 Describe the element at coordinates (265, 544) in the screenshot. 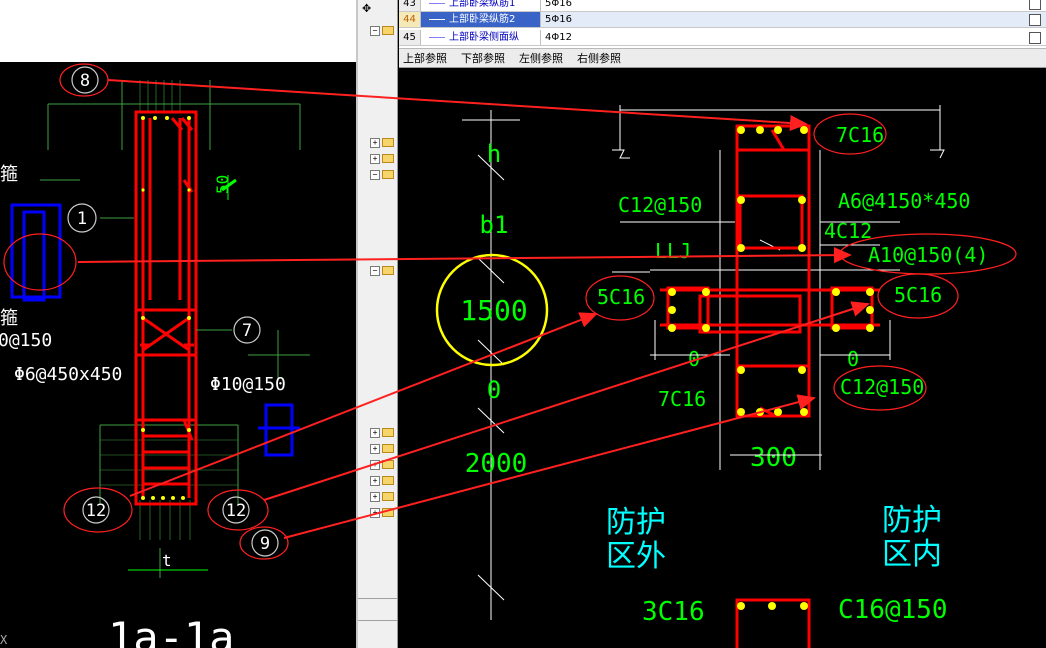

I see `callout-9: 9` at that location.